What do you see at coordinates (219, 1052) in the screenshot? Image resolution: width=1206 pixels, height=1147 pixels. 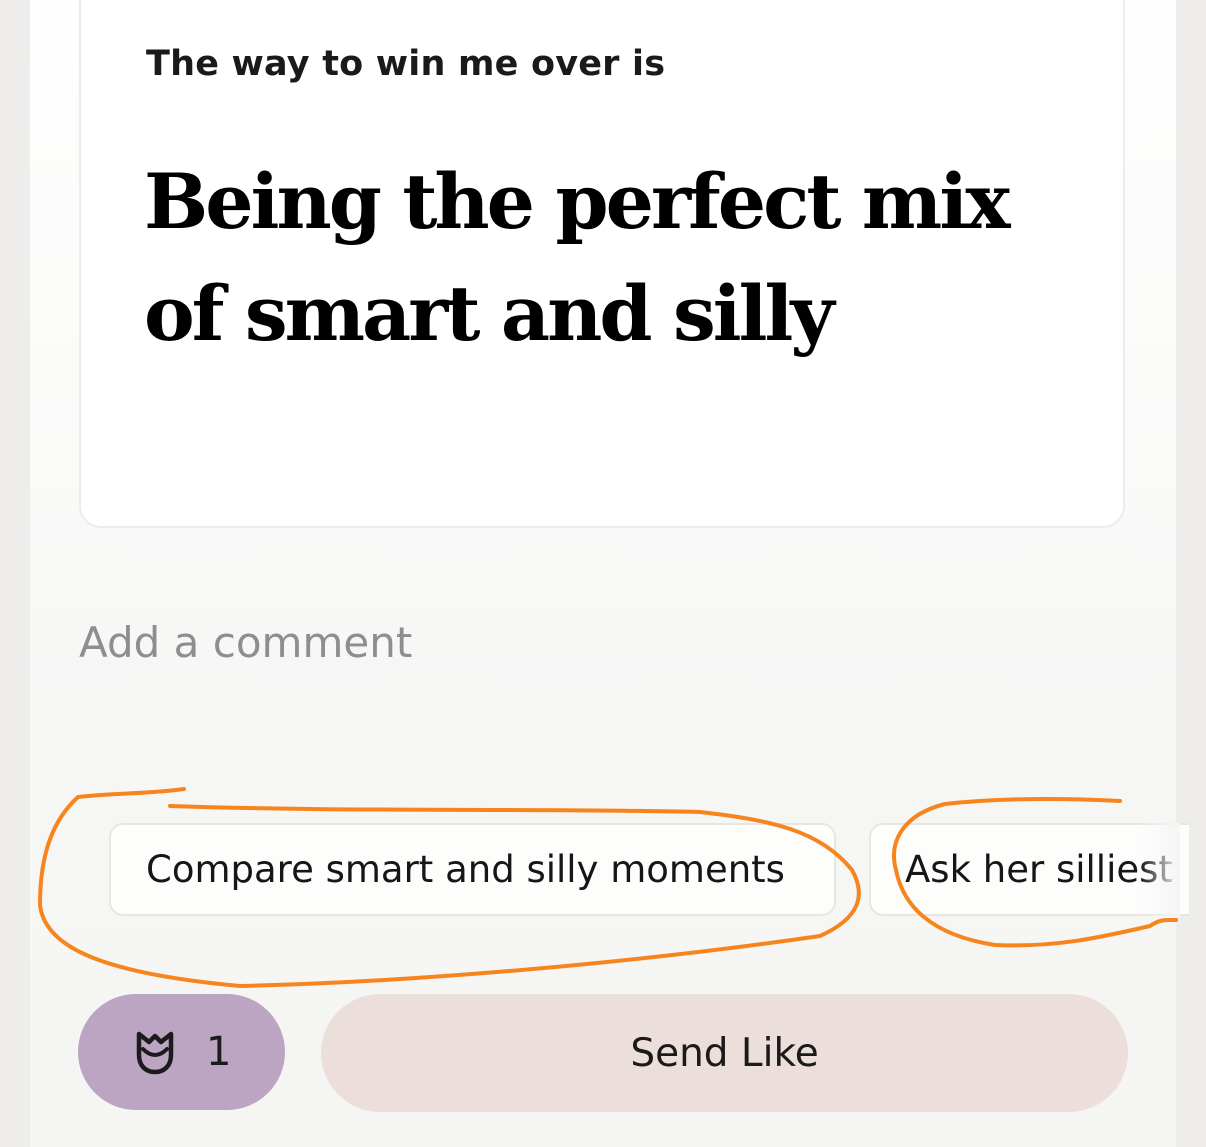 I see `rose-count: 1` at bounding box center [219, 1052].